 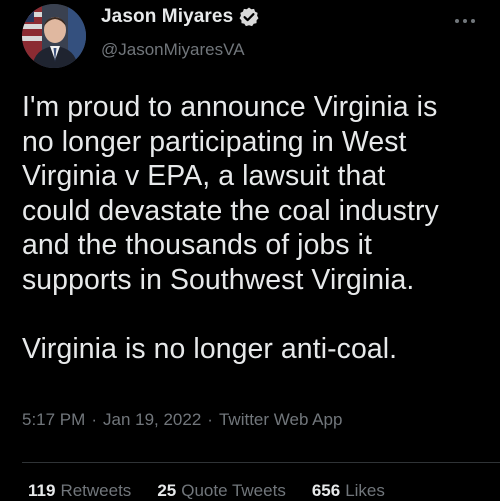 I want to click on tweet-date: Jan 19, 2022, so click(x=152, y=420).